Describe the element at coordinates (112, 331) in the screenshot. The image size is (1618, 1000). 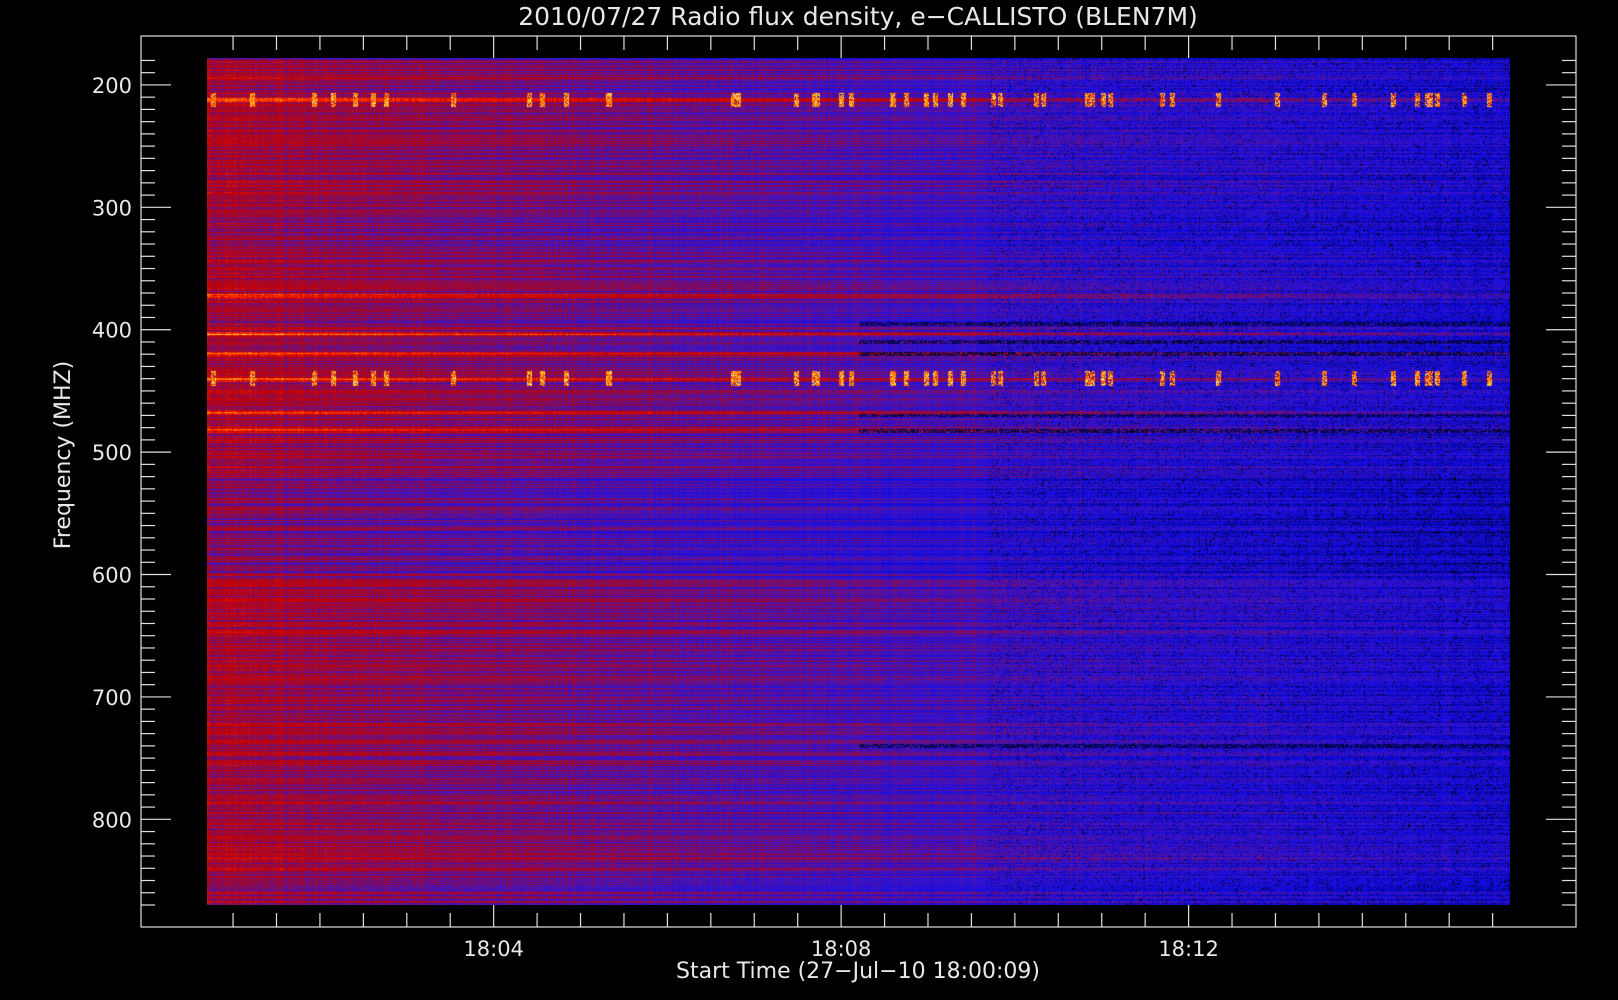
I see `y-tick-label: 400` at that location.